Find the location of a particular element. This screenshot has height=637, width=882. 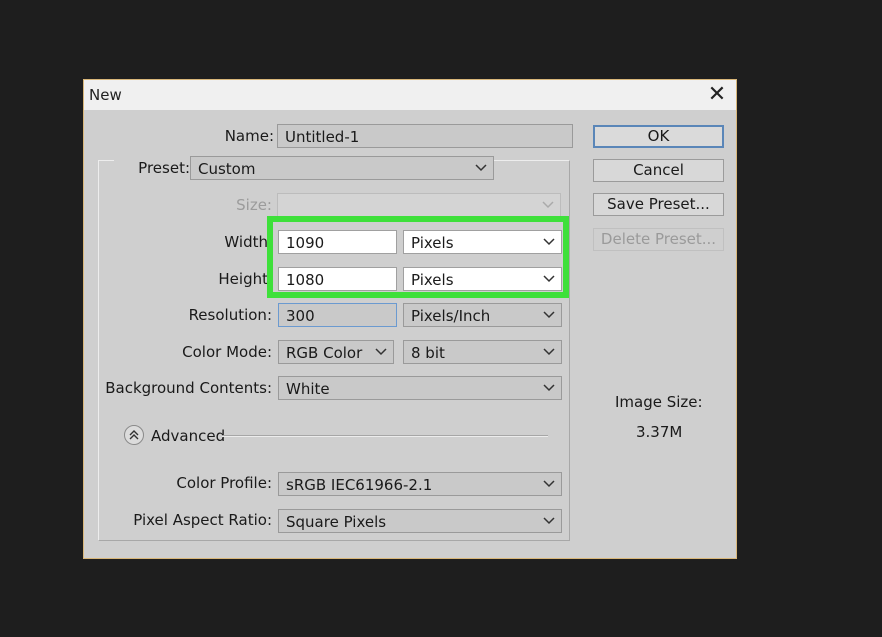

pixel-aspect-ratio-value: Square Pixels is located at coordinates (336, 522).